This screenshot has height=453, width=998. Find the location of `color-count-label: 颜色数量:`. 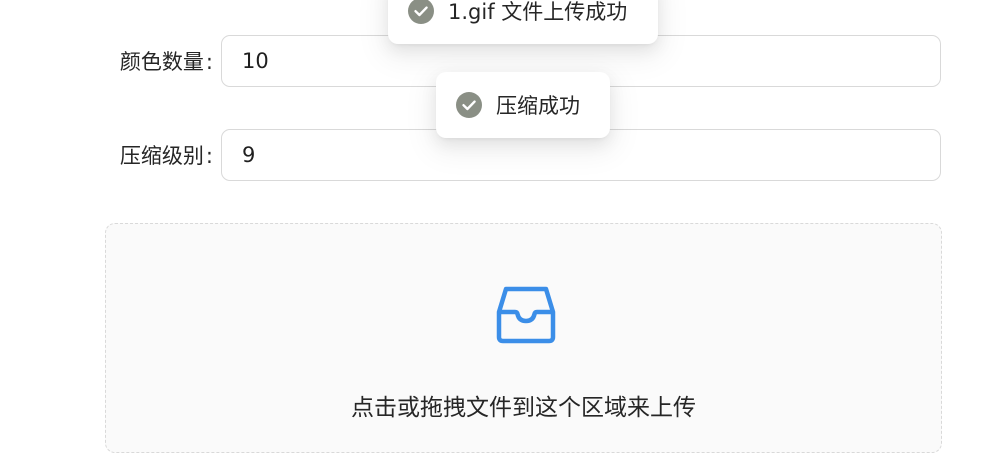

color-count-label: 颜色数量: is located at coordinates (106, 62).